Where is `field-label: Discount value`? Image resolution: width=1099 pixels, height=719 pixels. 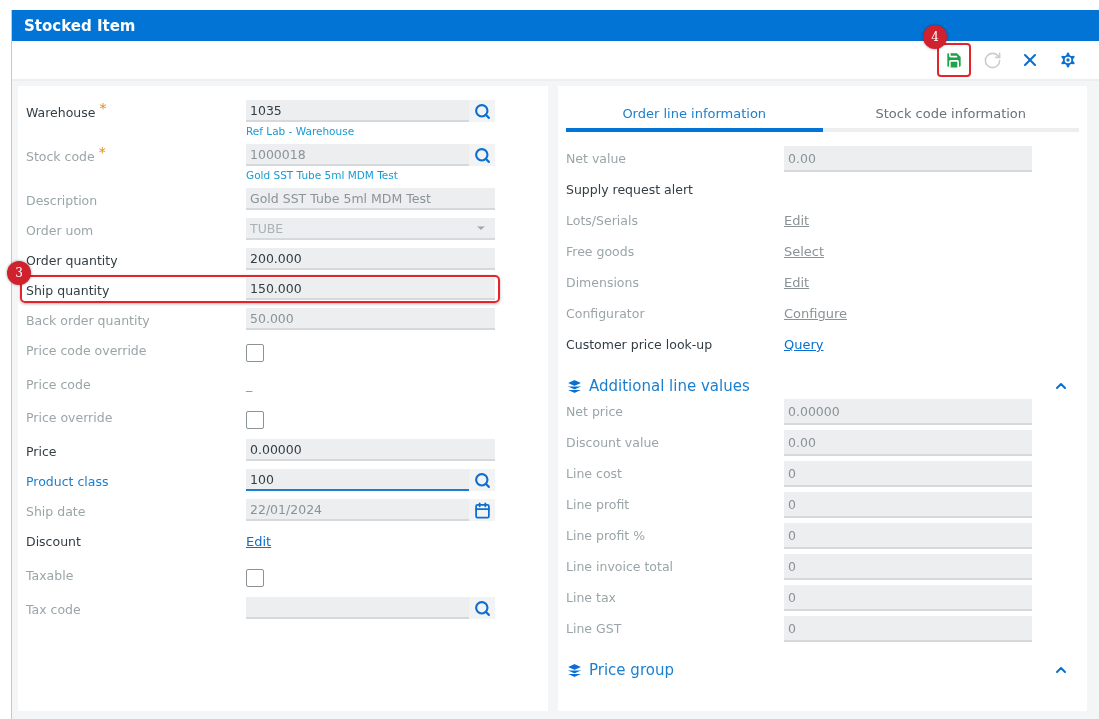
field-label: Discount value is located at coordinates (613, 442).